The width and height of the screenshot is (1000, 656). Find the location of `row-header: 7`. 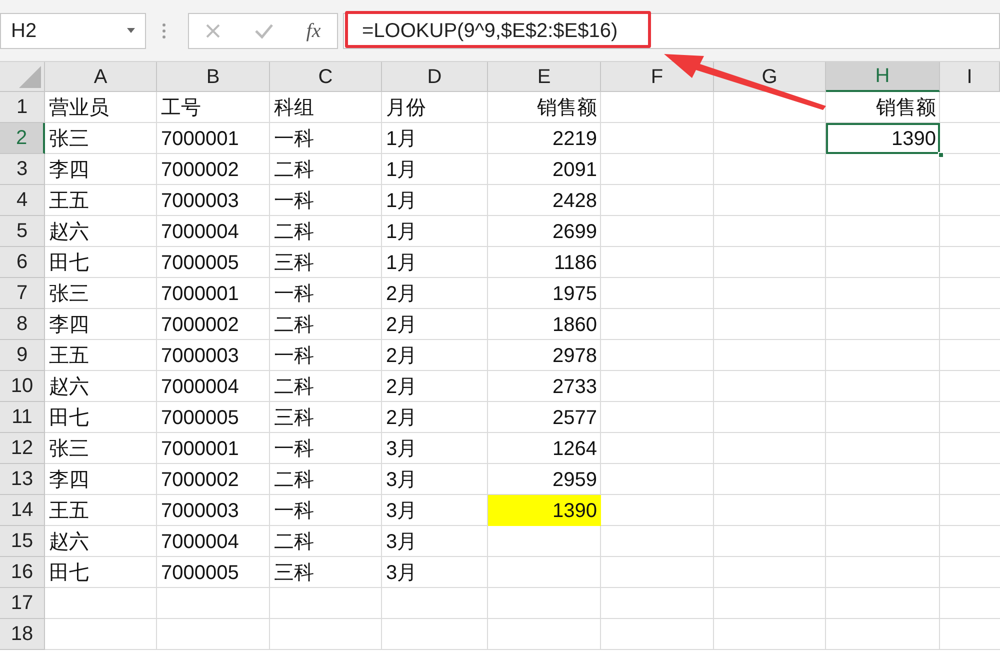

row-header: 7 is located at coordinates (22, 293).